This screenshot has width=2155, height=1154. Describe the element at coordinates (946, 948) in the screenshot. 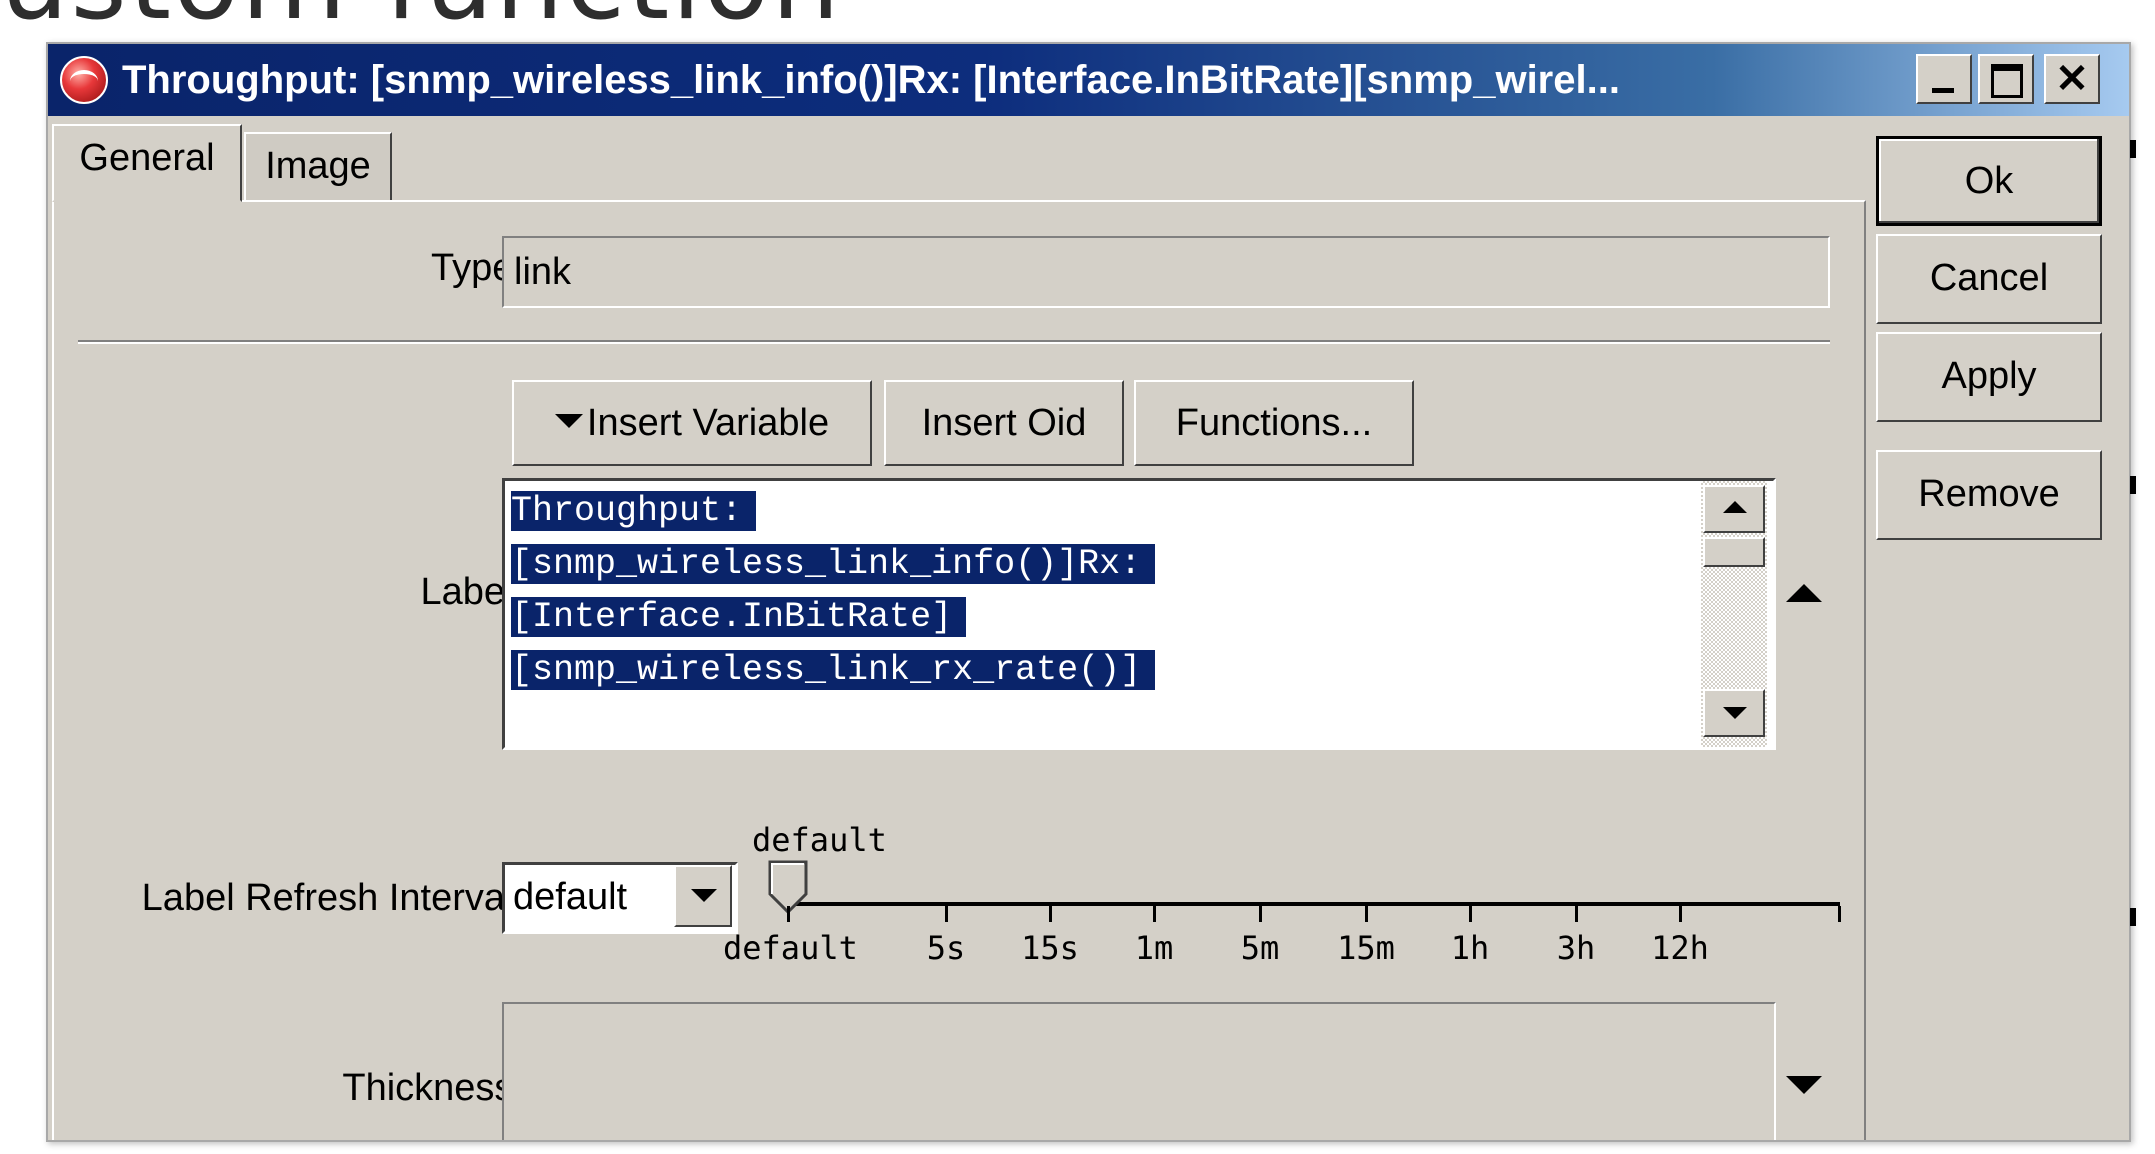

I see `slider-tick-label: 5s` at that location.